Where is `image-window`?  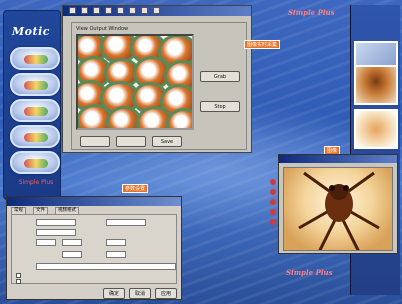
image-window is located at coordinates (338, 204).